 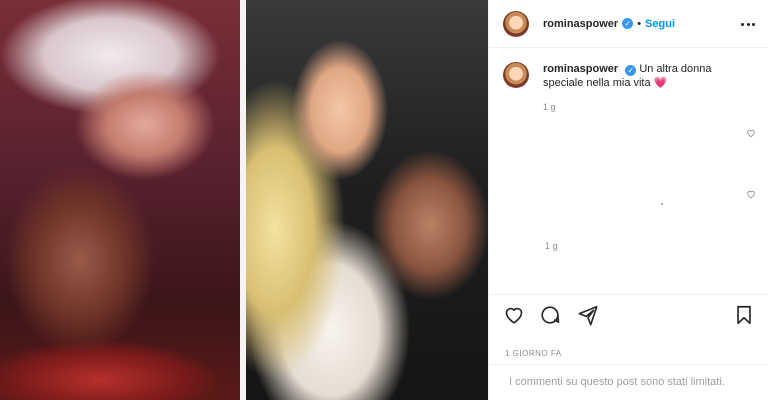 What do you see at coordinates (551, 246) in the screenshot?
I see `comment-timestamp: 1 g` at bounding box center [551, 246].